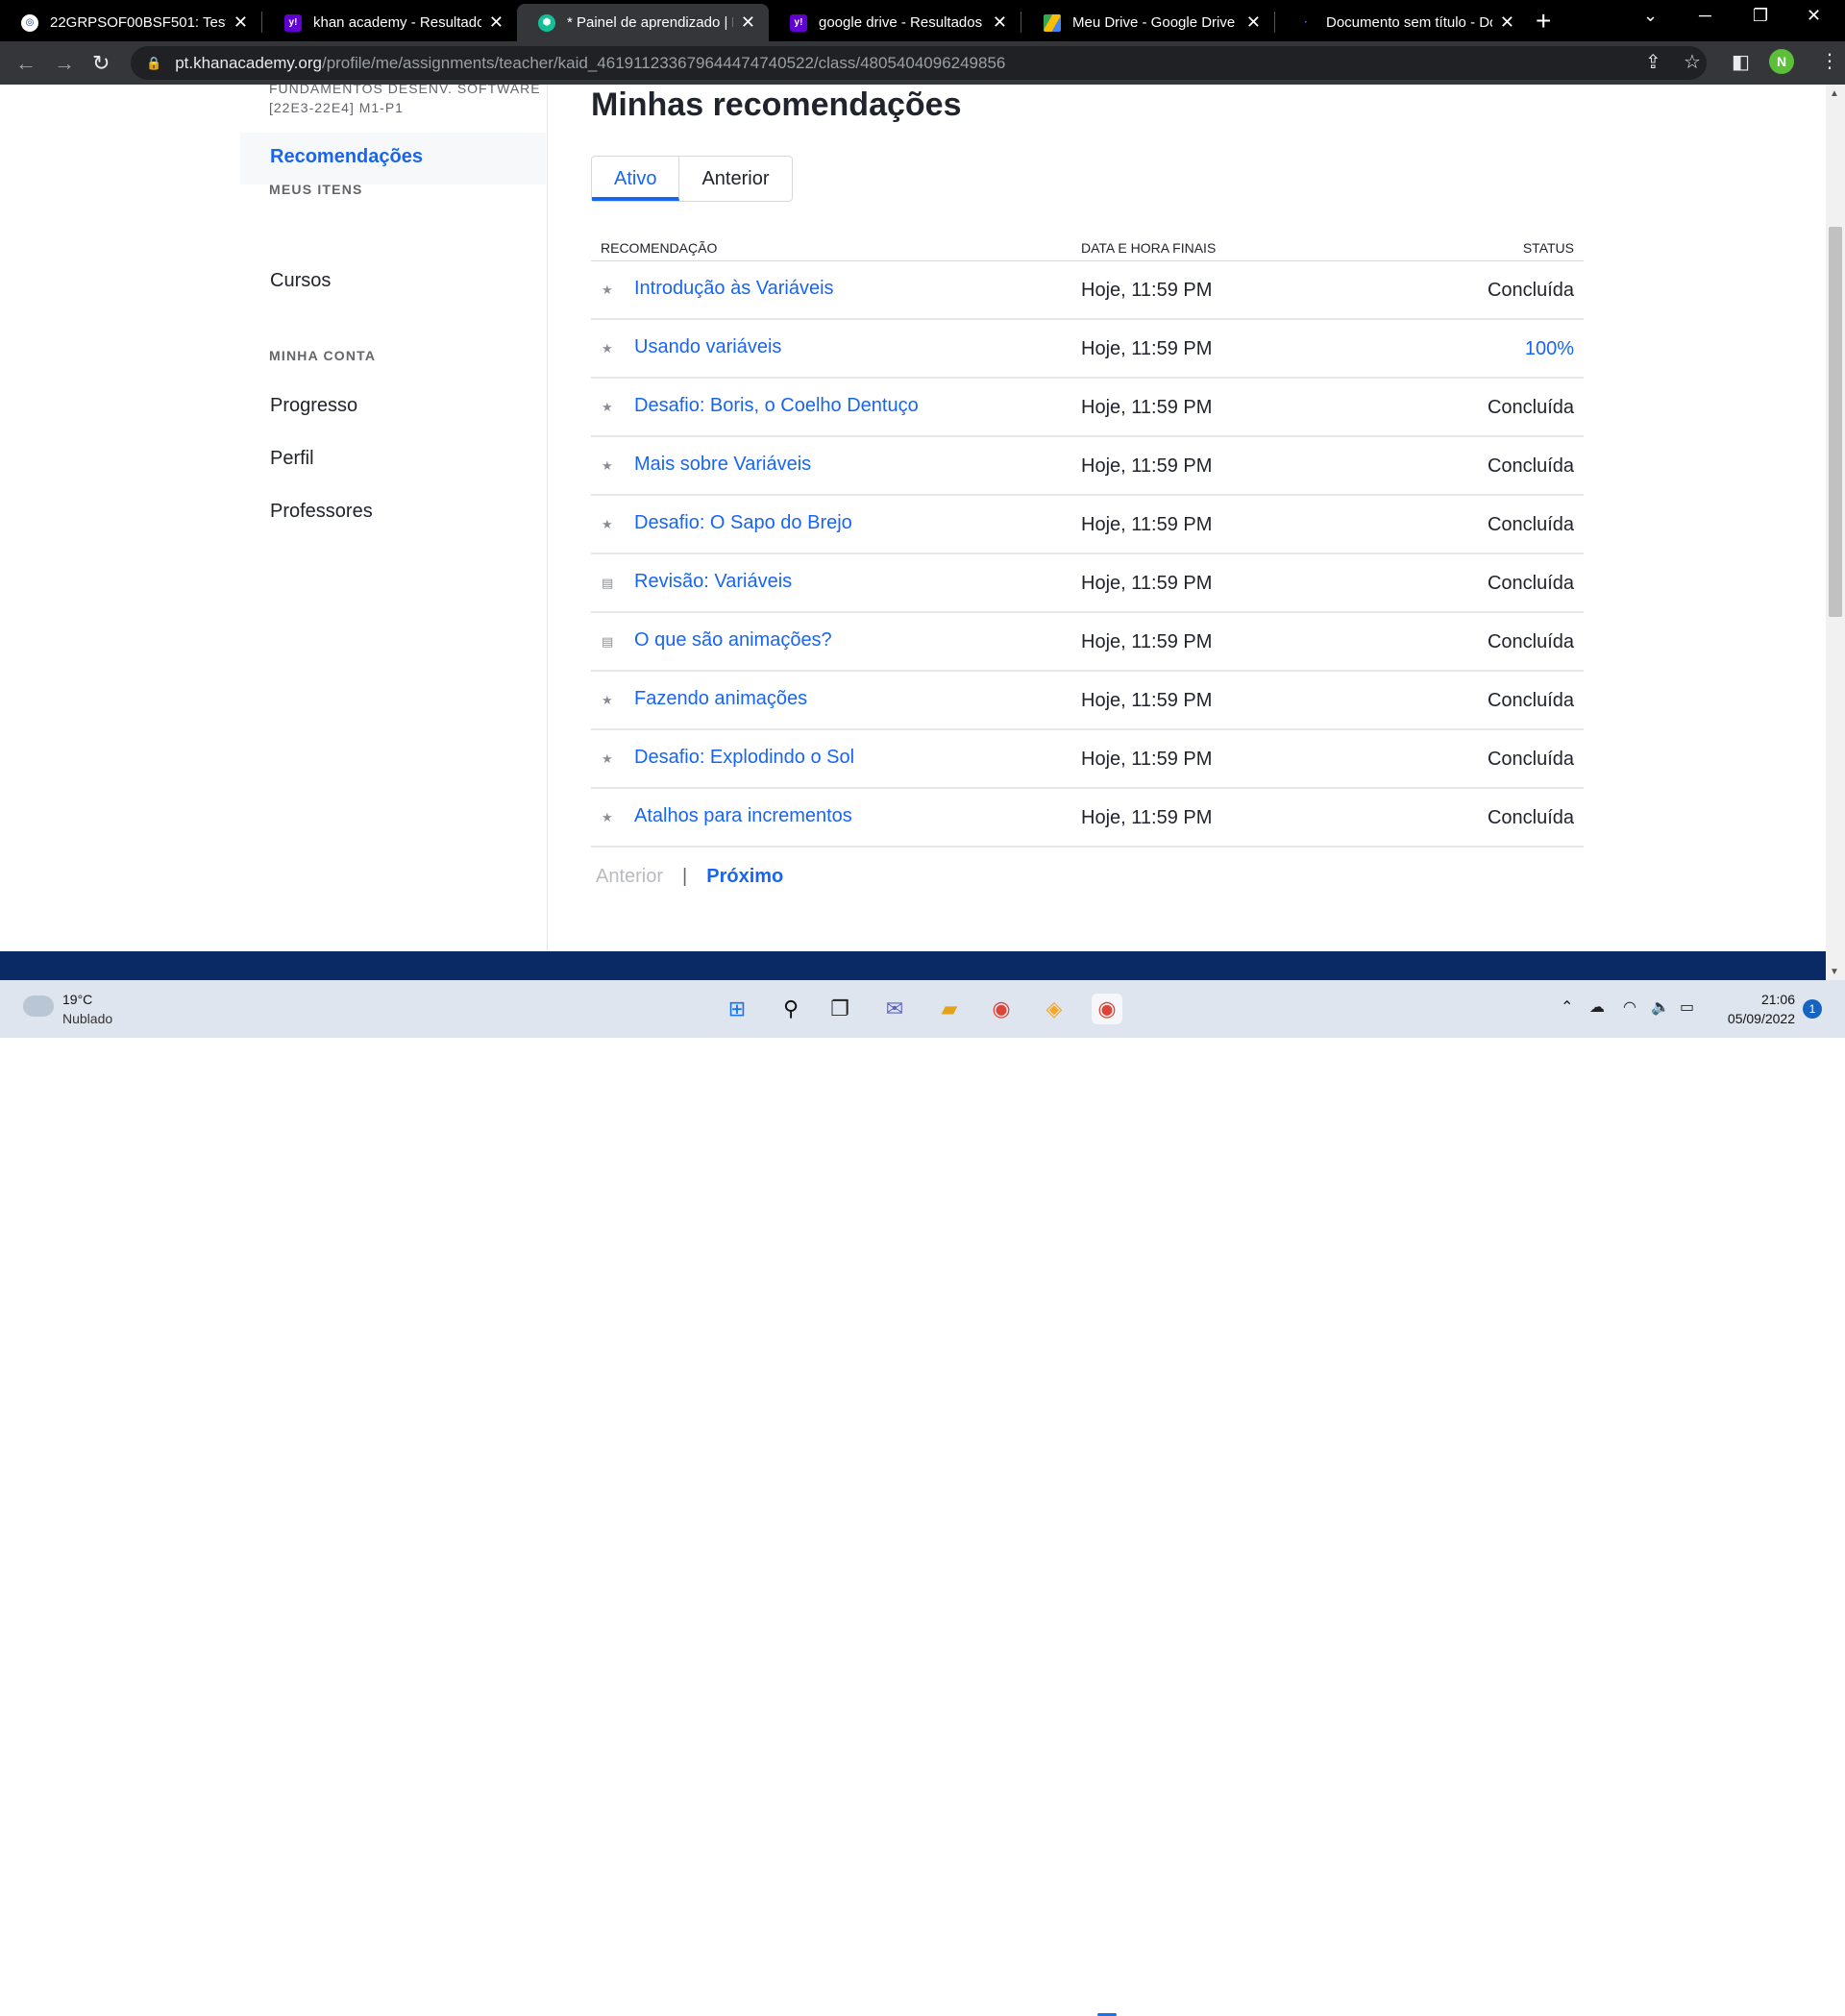 This screenshot has height=2016, width=1845. I want to click on scrollbar-thumb, so click(1836, 422).